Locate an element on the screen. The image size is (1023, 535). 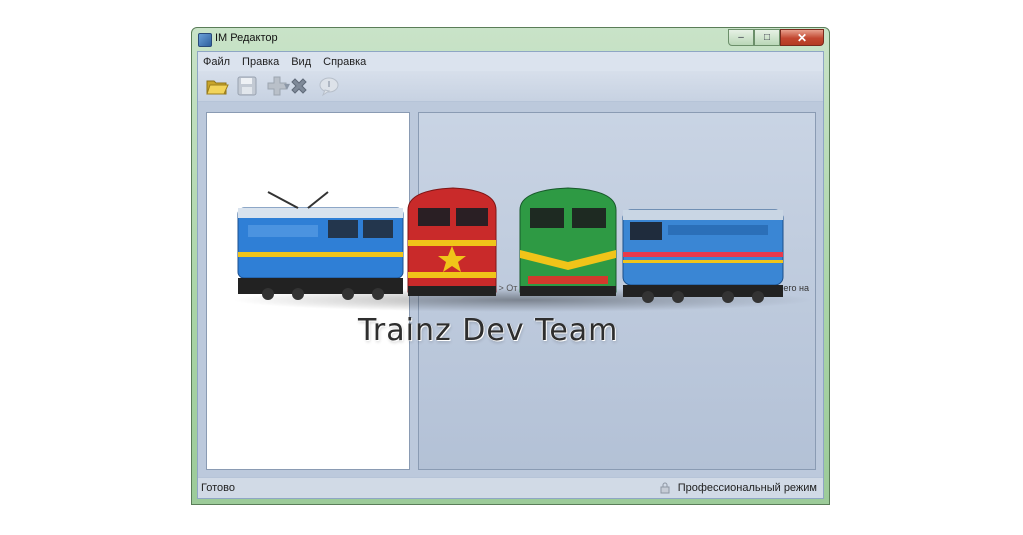
delete-x-icon is located at coordinates (299, 86).